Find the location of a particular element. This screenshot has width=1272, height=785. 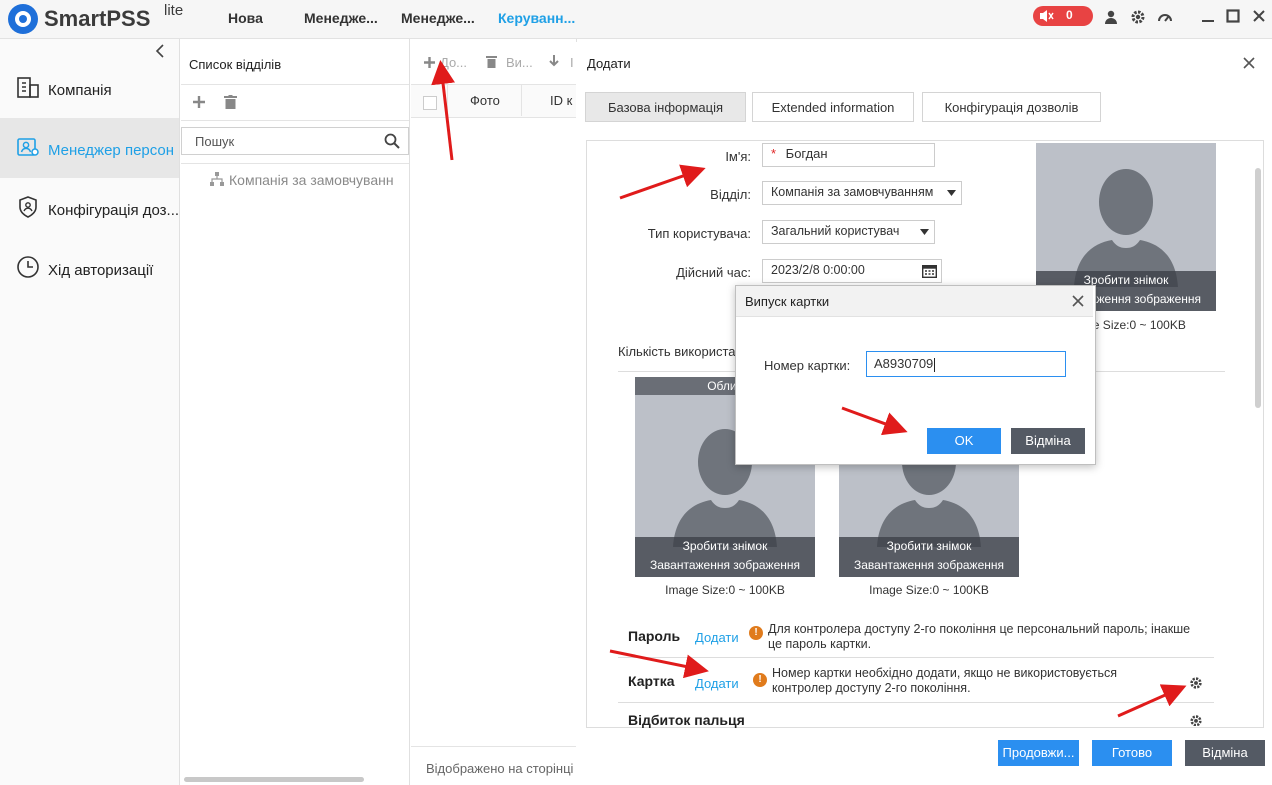

shield-icon is located at coordinates (28, 207).